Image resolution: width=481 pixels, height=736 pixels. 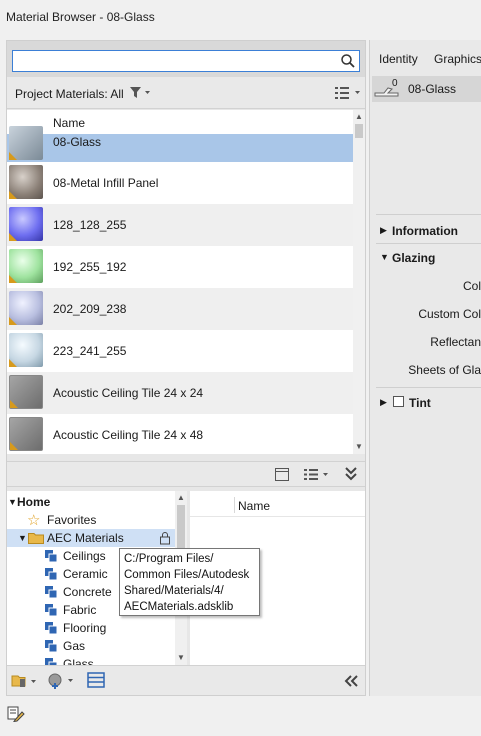 I want to click on material-row: 08-Metal Infill Panel, so click(x=180, y=183).